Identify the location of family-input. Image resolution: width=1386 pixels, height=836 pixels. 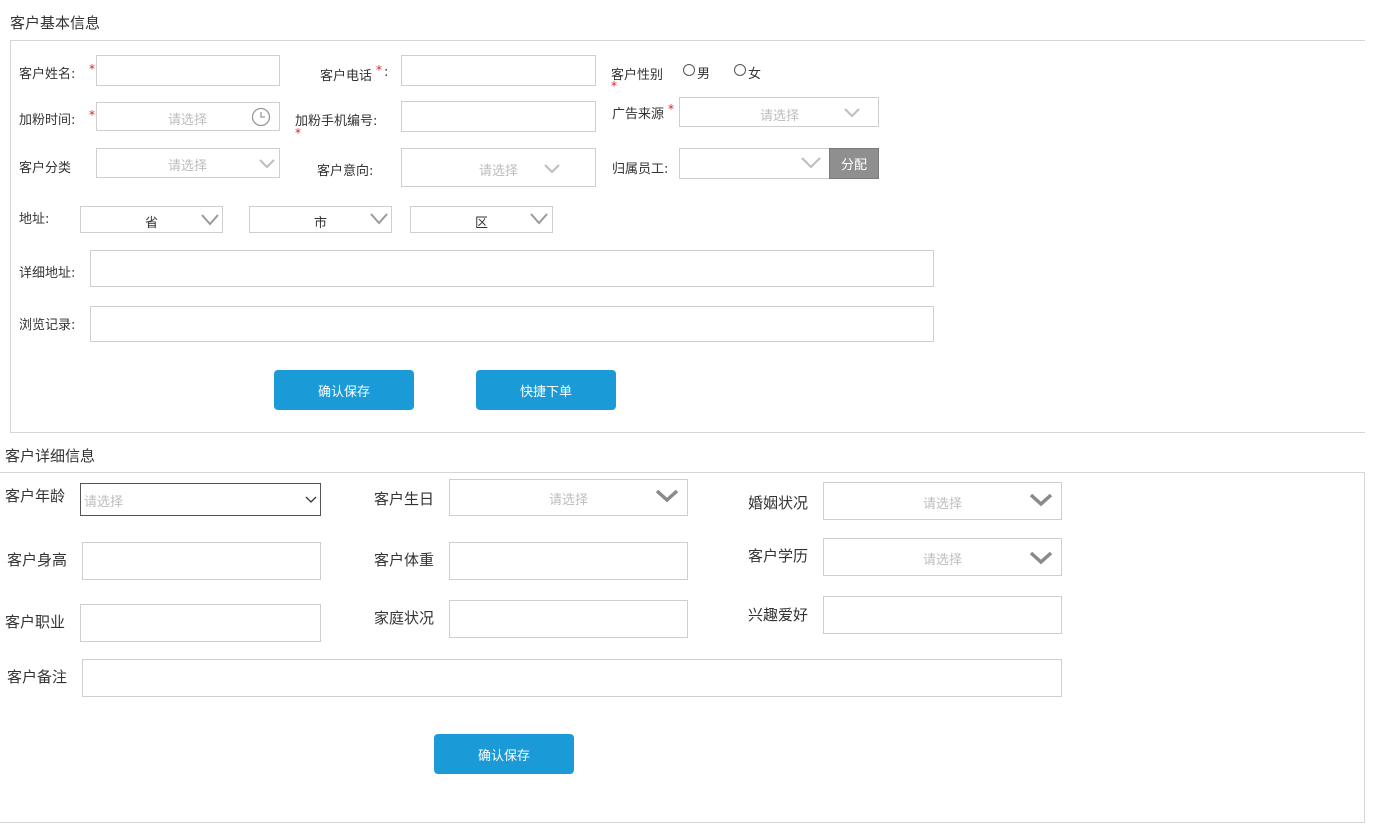
(568, 619).